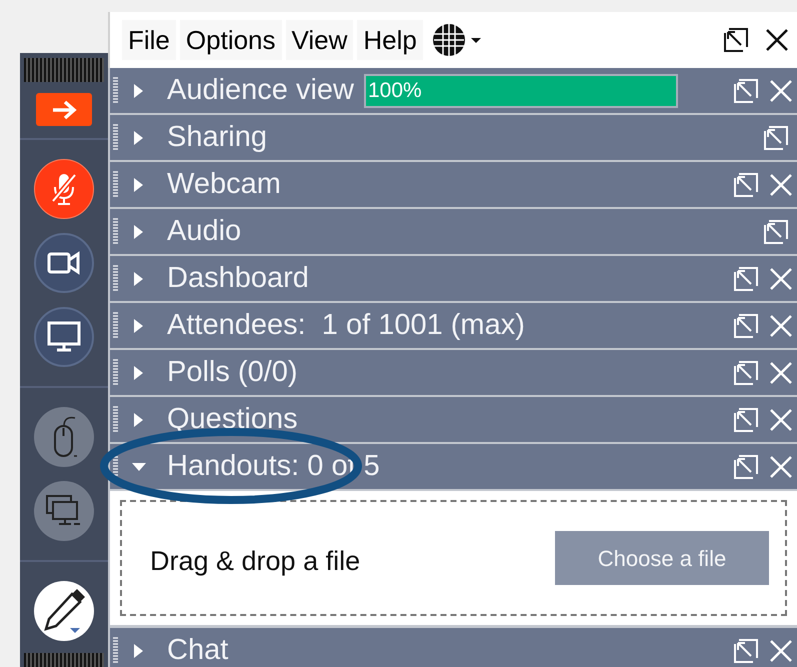 The width and height of the screenshot is (797, 667). Describe the element at coordinates (453, 279) in the screenshot. I see `panel-header: Dashboard` at that location.